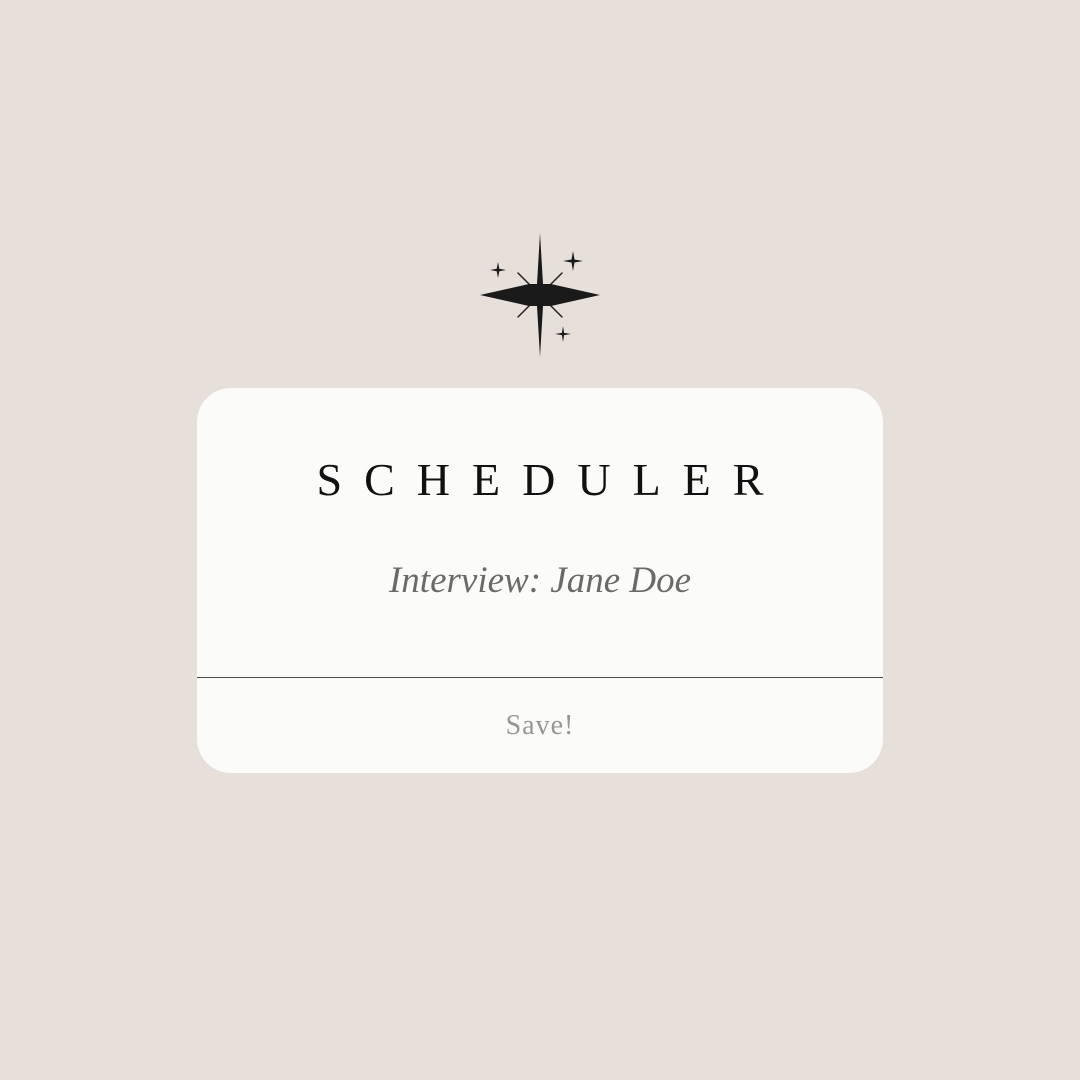 The height and width of the screenshot is (1080, 1080). What do you see at coordinates (563, 334) in the screenshot?
I see `small-sparkle-bottom` at bounding box center [563, 334].